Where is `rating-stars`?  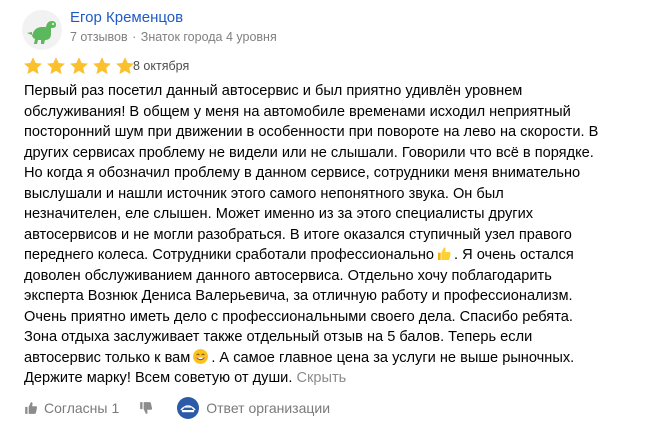 rating-stars is located at coordinates (79, 66).